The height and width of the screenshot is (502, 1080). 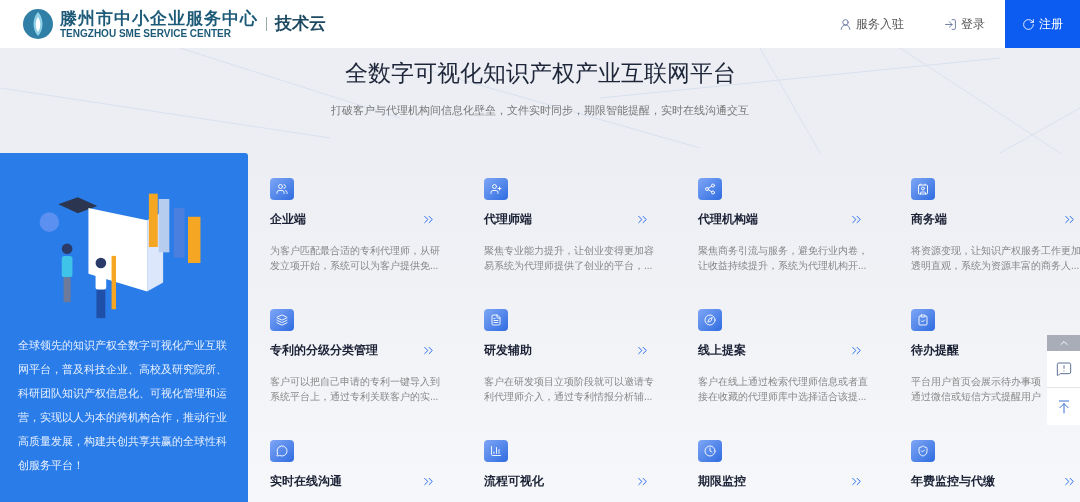 What do you see at coordinates (871, 24) in the screenshot?
I see `service-entry-link: 服务入驻` at bounding box center [871, 24].